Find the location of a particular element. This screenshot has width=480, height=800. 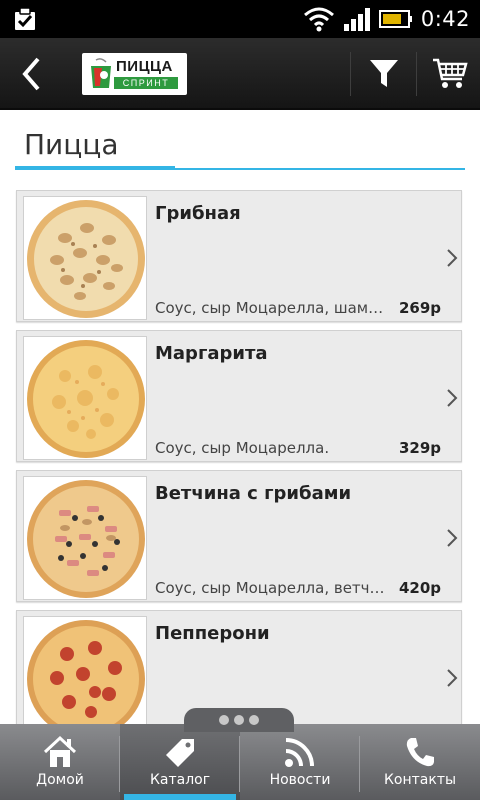

action-bar: ПИЦЦА СПРИНТ is located at coordinates (240, 74).